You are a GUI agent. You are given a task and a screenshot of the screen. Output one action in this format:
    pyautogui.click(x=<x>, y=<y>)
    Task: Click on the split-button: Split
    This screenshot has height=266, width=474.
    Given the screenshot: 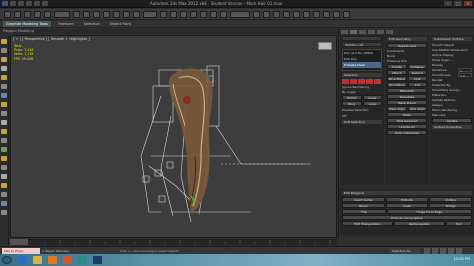 What is the action you would take?
    pyautogui.click(x=417, y=78)
    